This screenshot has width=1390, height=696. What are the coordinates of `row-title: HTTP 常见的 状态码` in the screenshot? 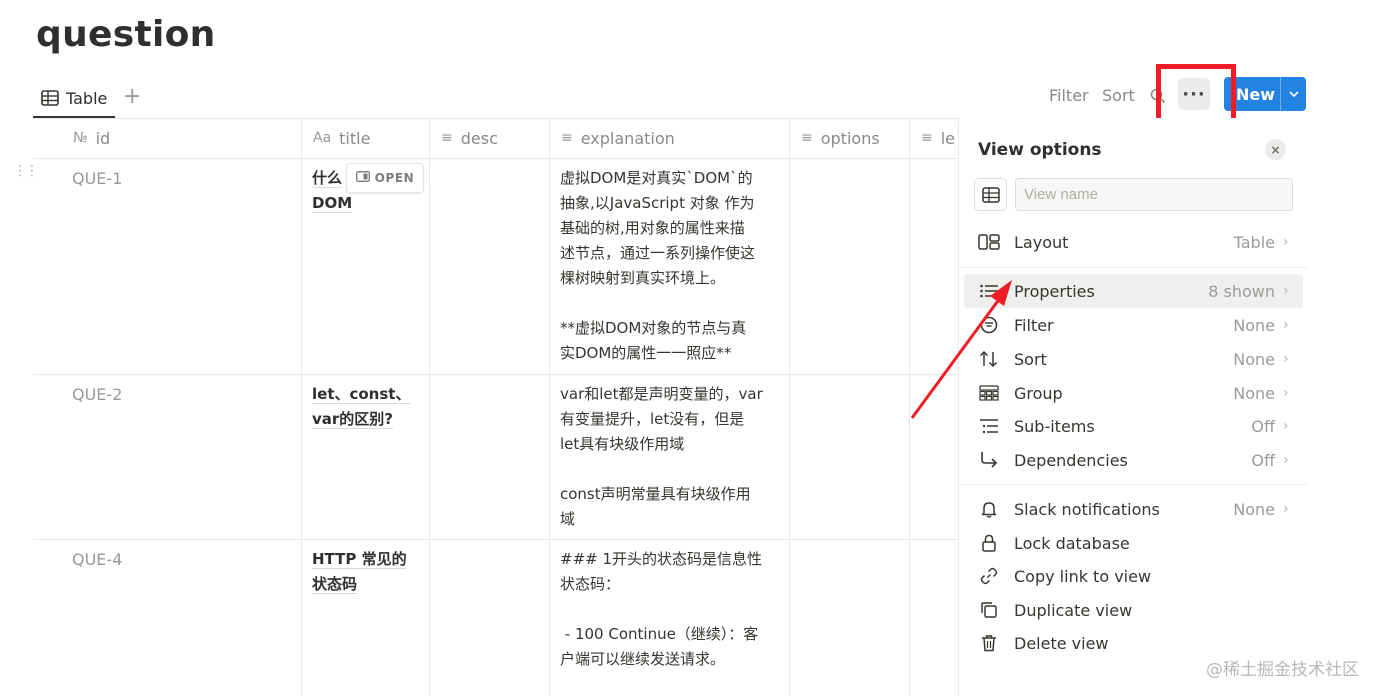 It's located at (369, 572).